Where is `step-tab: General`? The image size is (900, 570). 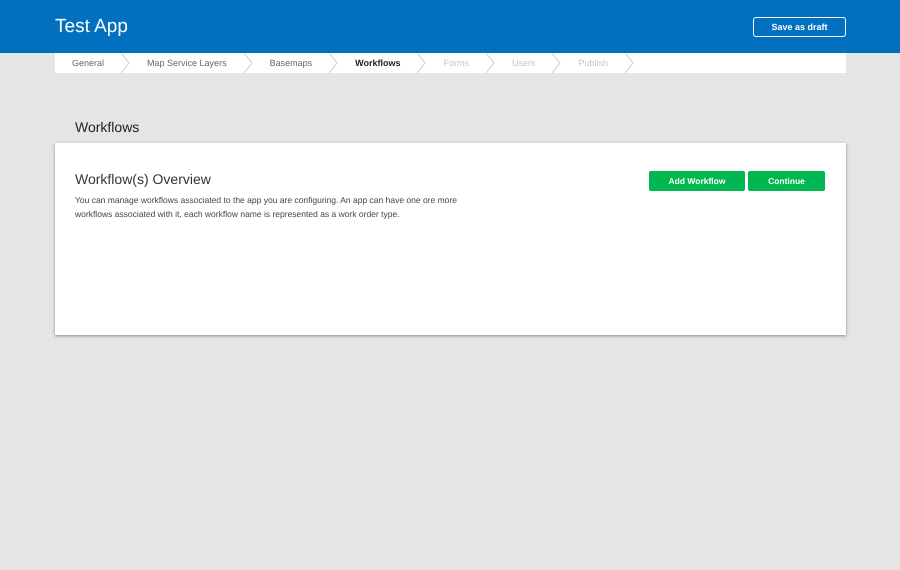 step-tab: General is located at coordinates (92, 63).